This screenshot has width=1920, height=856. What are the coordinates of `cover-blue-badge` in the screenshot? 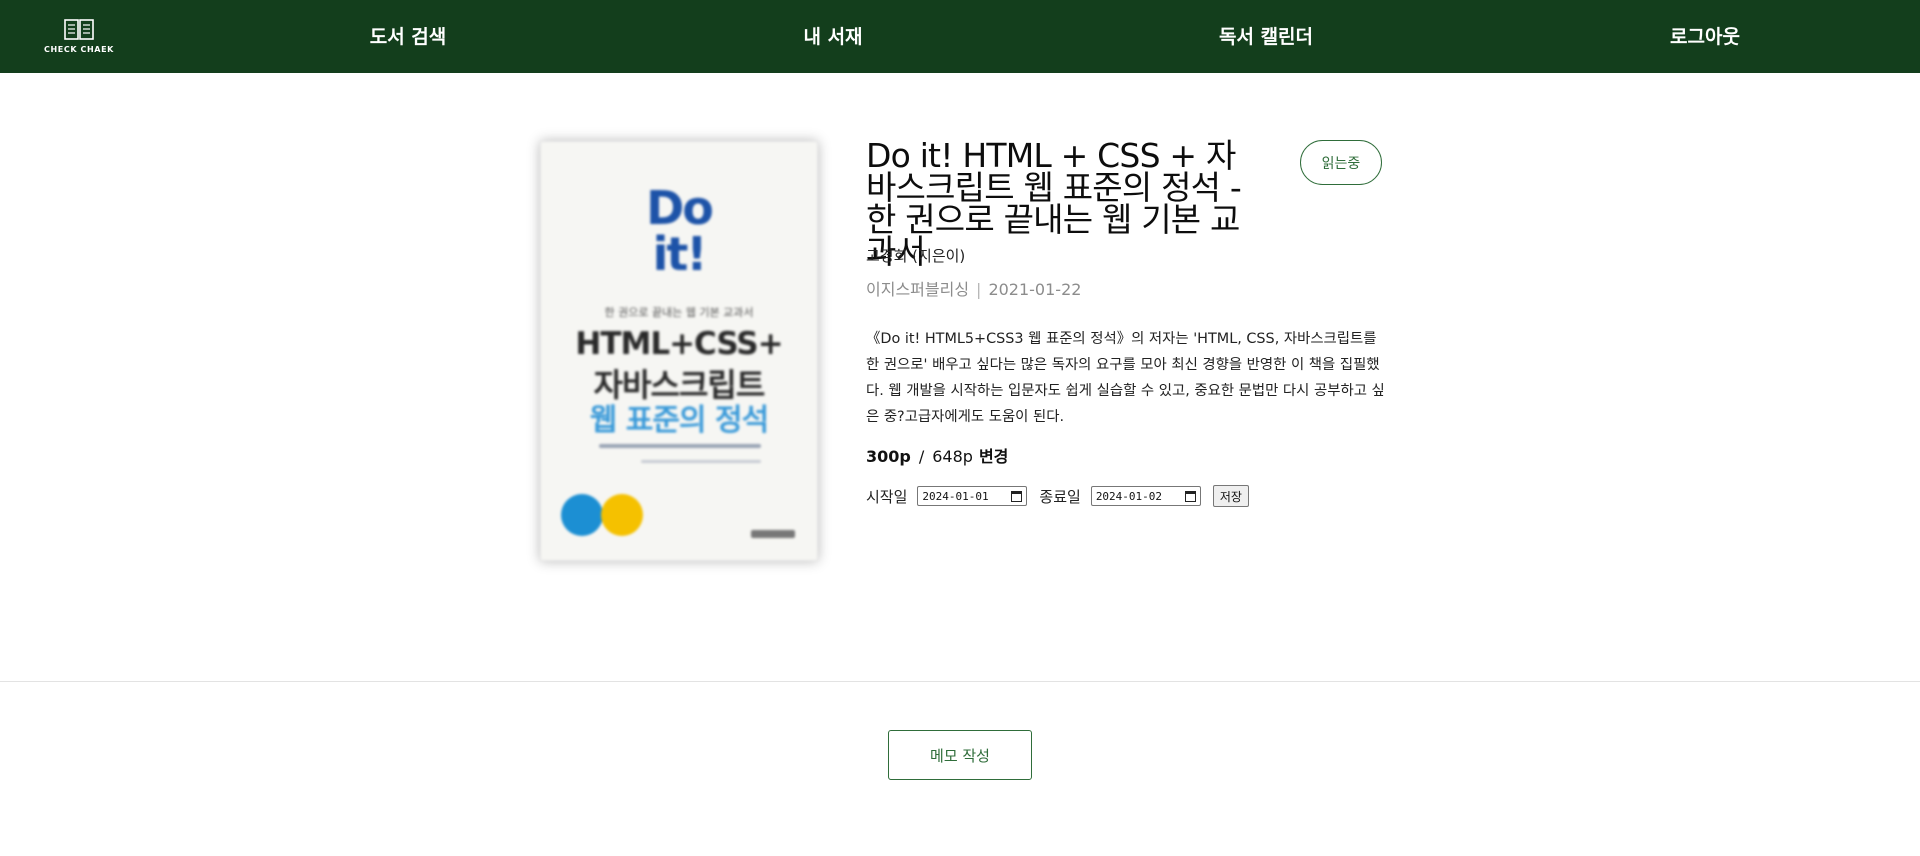 It's located at (582, 515).